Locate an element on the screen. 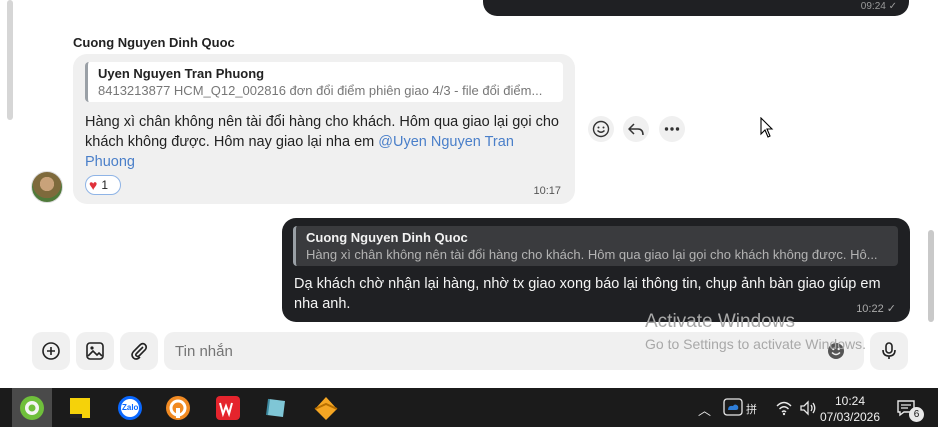 This screenshot has height=427, width=938. taskbar-app-coccoc is located at coordinates (32, 407).